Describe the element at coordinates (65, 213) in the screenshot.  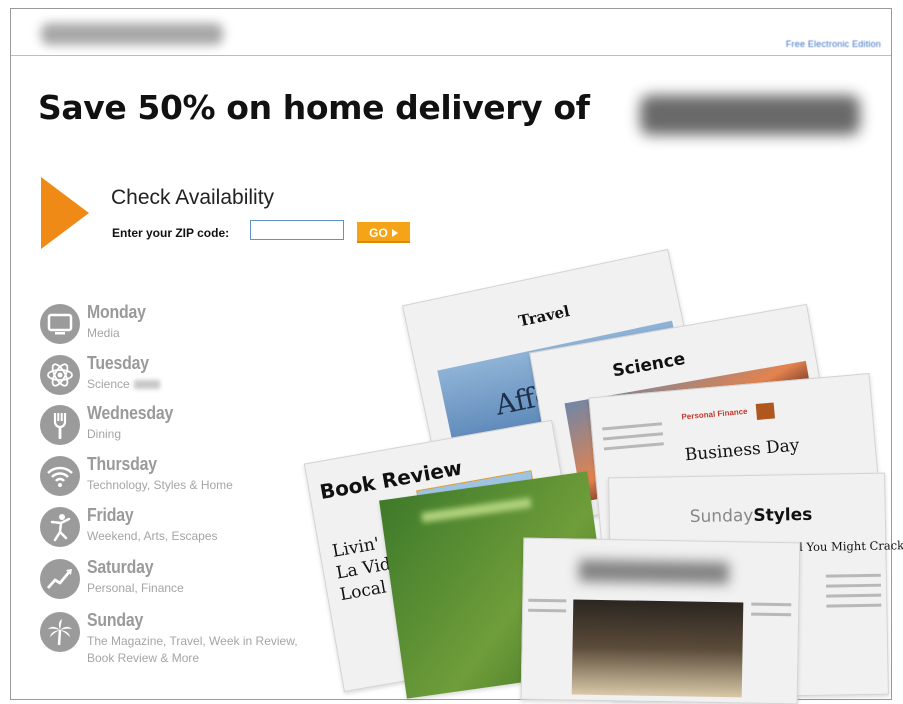
I see `orange-arrow-icon` at that location.